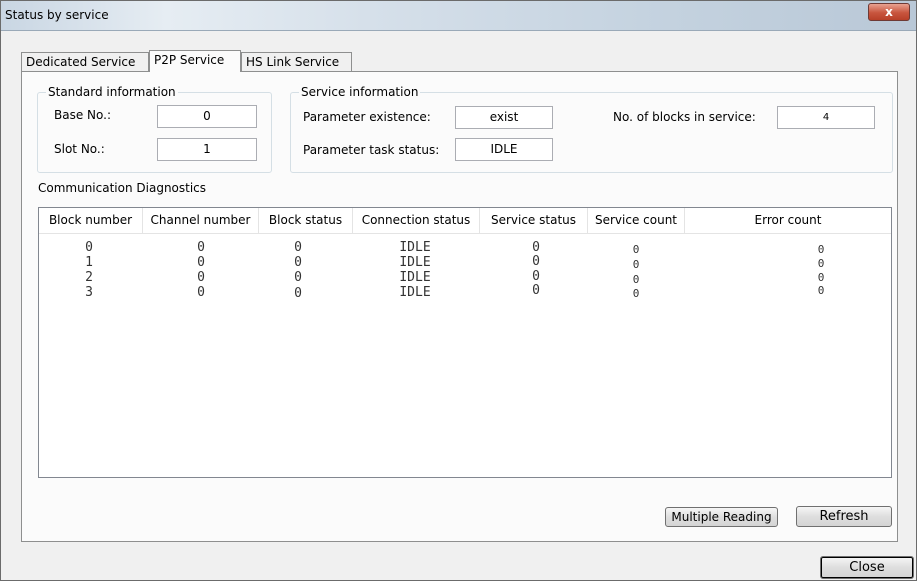 This screenshot has height=581, width=917. Describe the element at coordinates (504, 117) in the screenshot. I see `parameter-existence-field: exist` at that location.